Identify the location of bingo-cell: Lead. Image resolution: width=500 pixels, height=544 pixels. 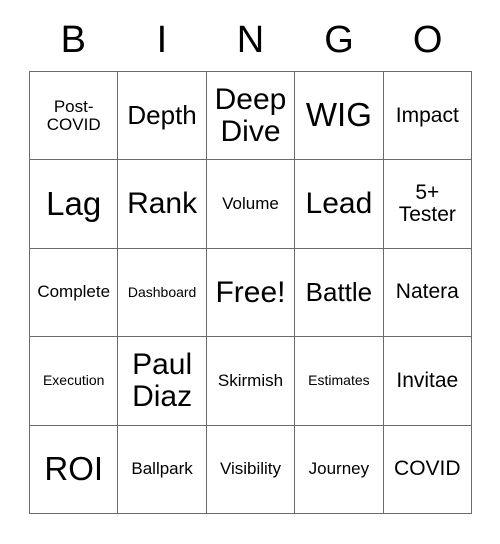
(339, 204).